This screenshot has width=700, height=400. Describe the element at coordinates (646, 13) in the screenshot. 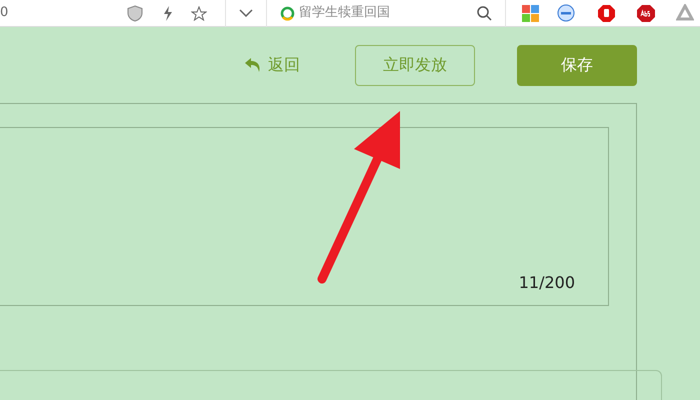

I see `abs-icon` at that location.